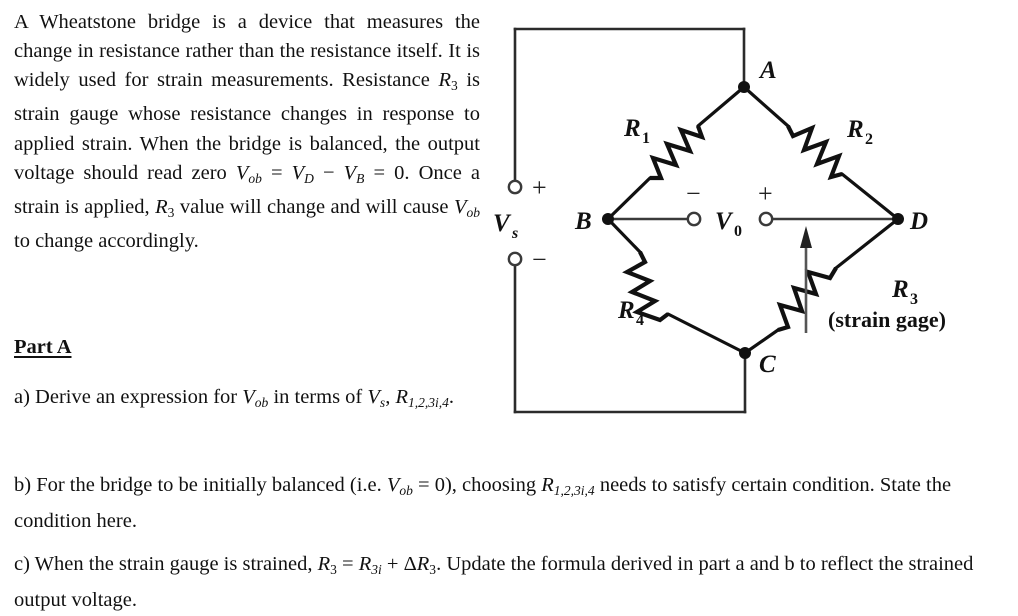  Describe the element at coordinates (676, 286) in the screenshot. I see `branch-b-to-c: R 4` at that location.